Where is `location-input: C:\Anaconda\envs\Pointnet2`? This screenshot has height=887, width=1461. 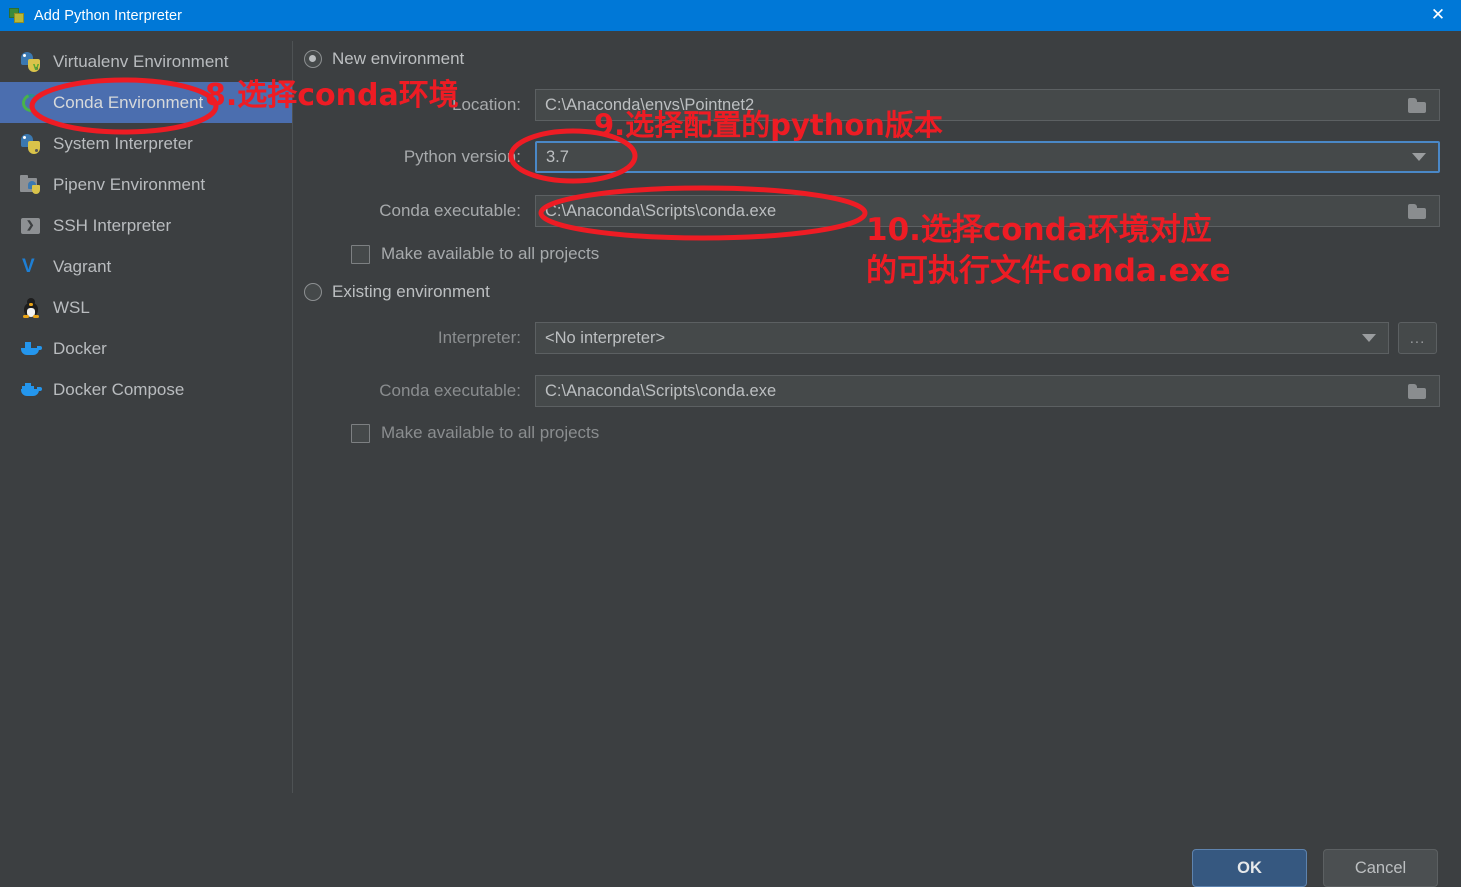 location-input: C:\Anaconda\envs\Pointnet2 is located at coordinates (987, 105).